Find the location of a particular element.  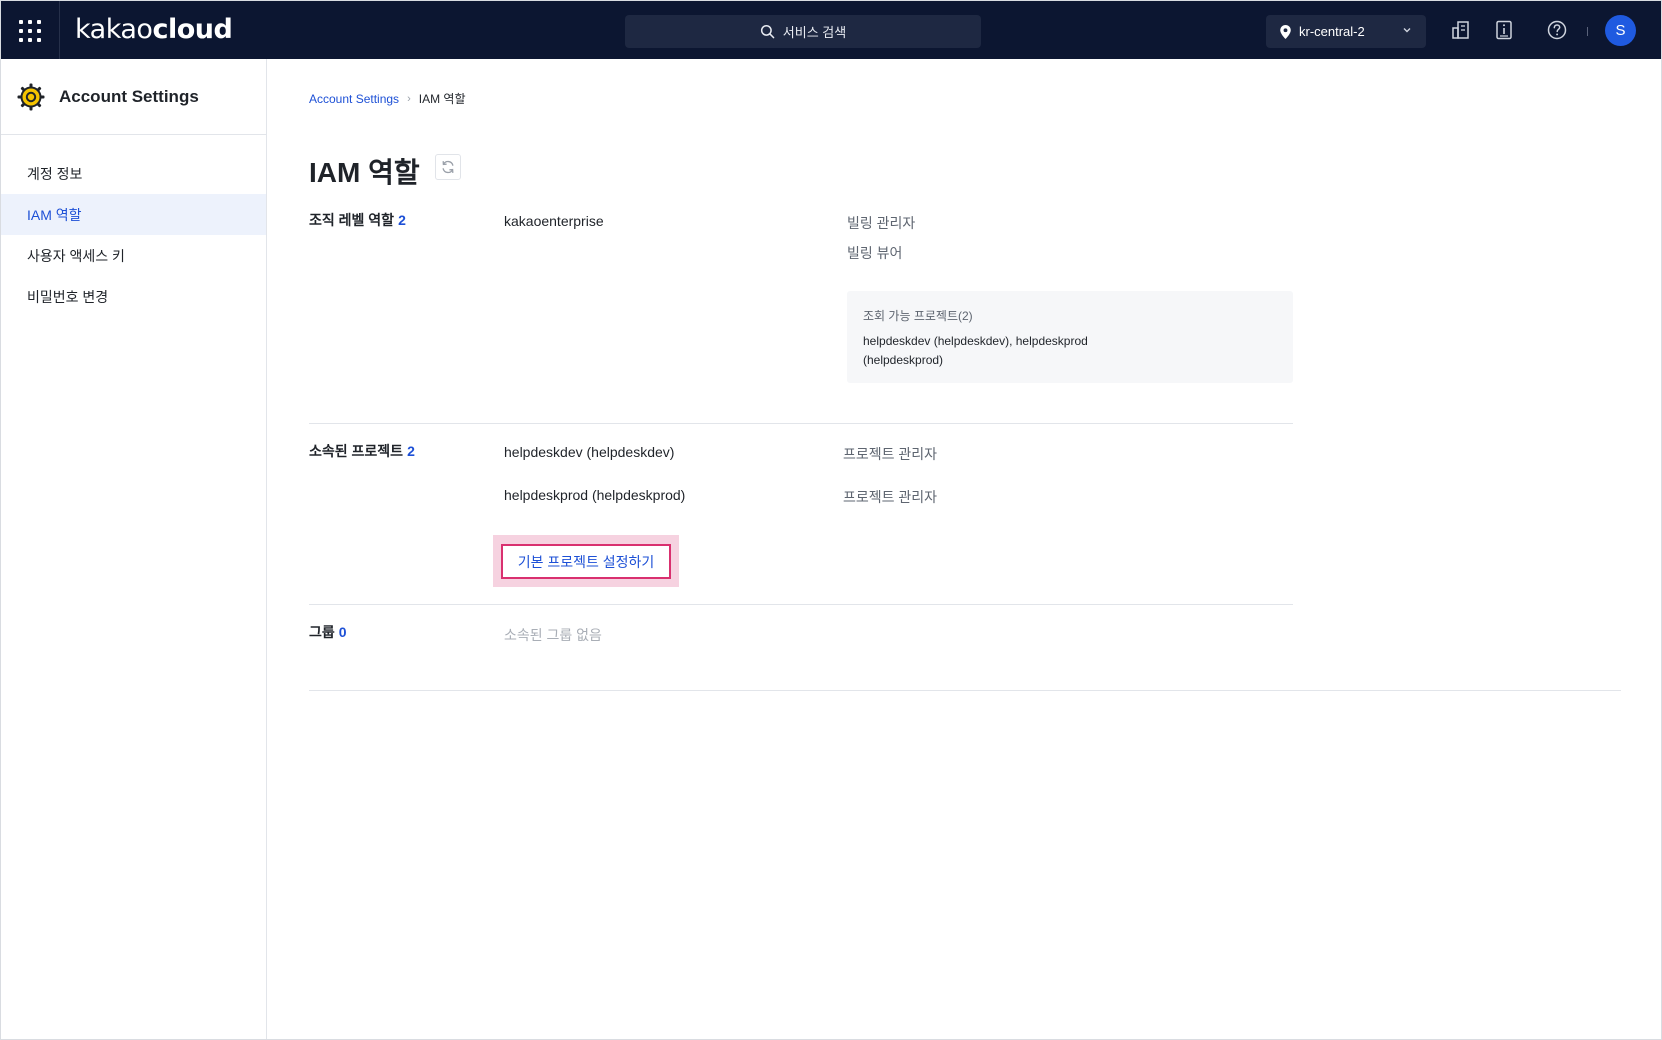

sidebar-item-user-access-key: 사용자 액세스 키 is located at coordinates (133, 255).